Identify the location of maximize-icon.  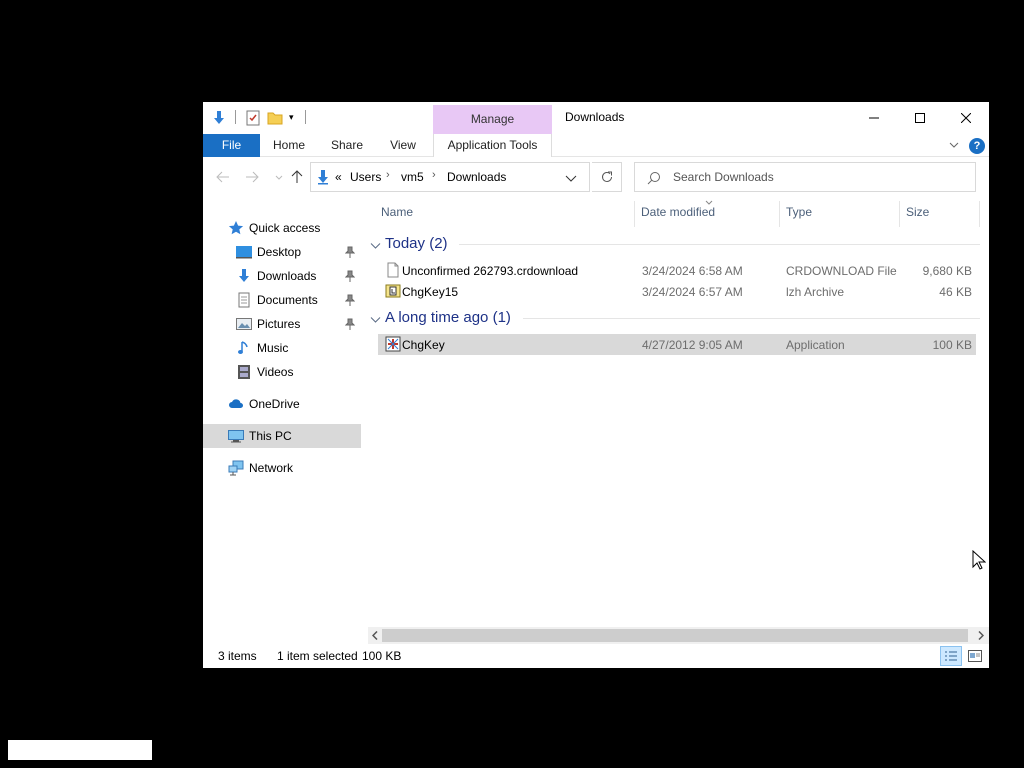
(920, 118).